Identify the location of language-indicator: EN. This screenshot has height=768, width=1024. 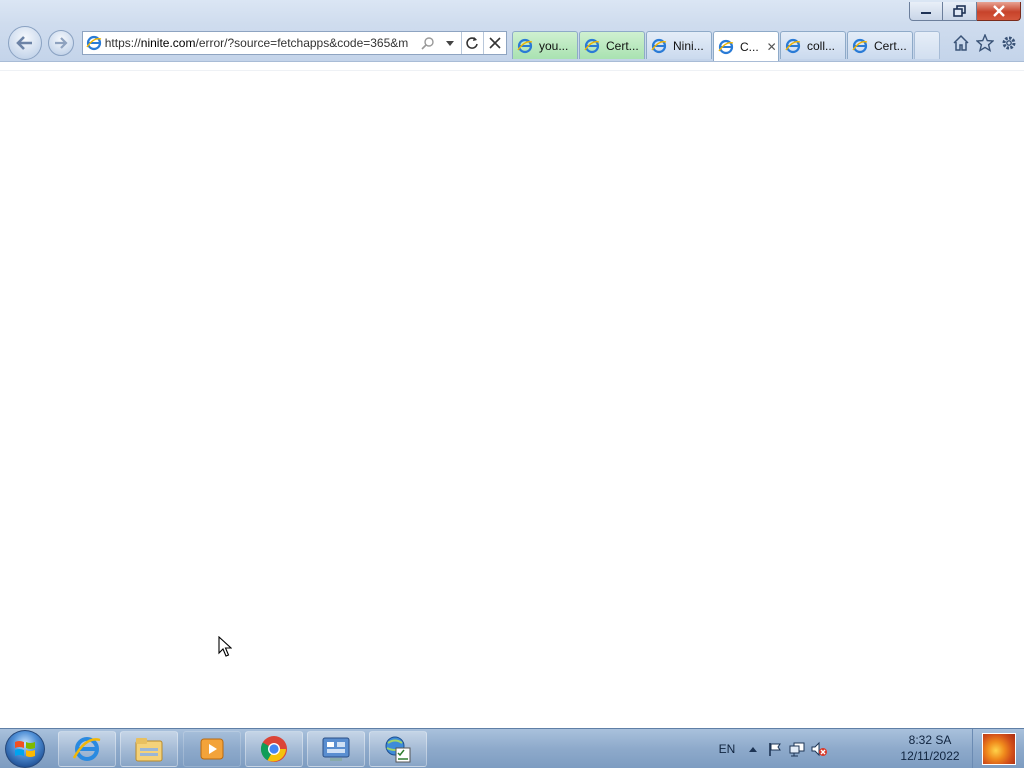
(727, 749).